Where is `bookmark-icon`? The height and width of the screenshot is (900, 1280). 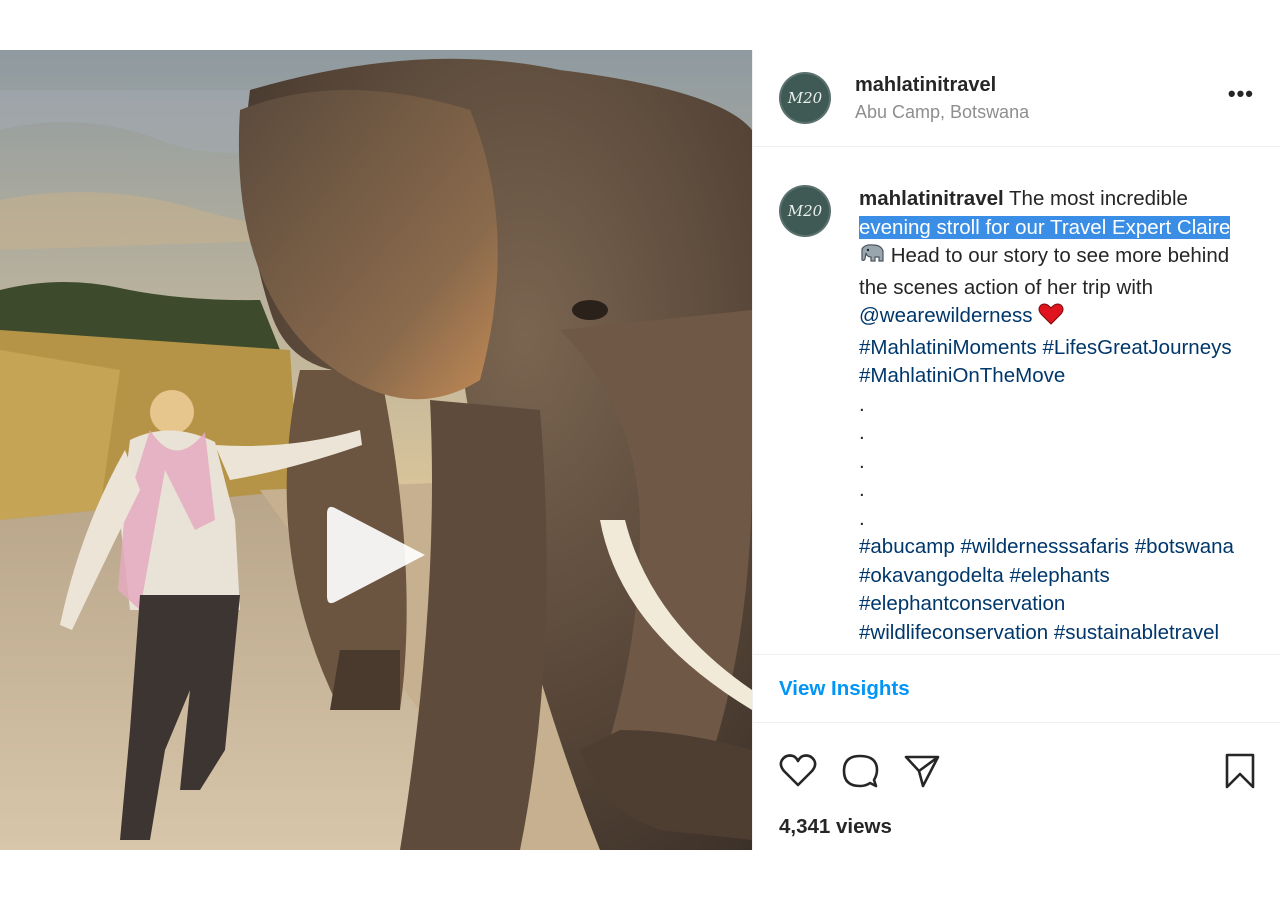 bookmark-icon is located at coordinates (1240, 771).